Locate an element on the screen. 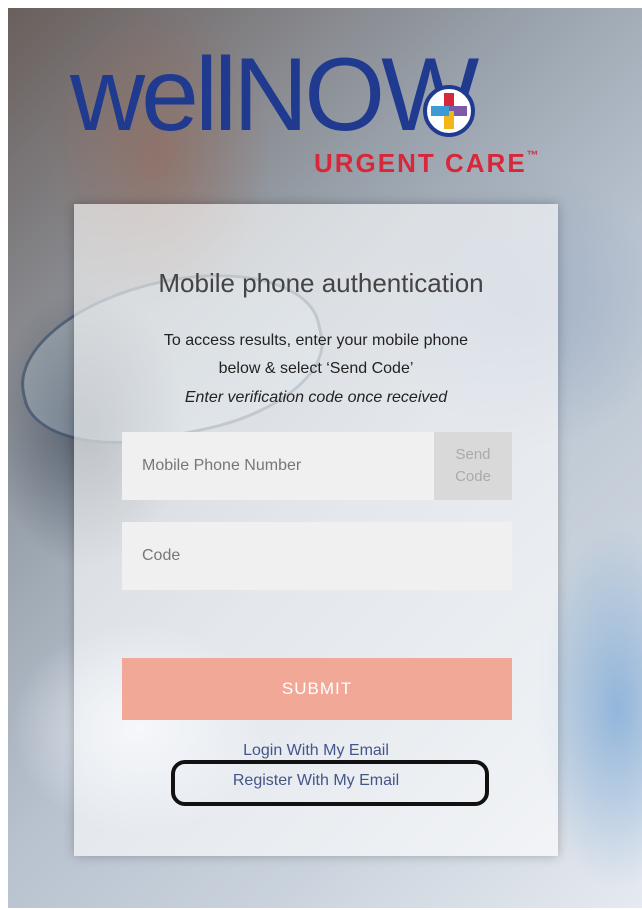  send-code-label-line1: Send is located at coordinates (473, 454).